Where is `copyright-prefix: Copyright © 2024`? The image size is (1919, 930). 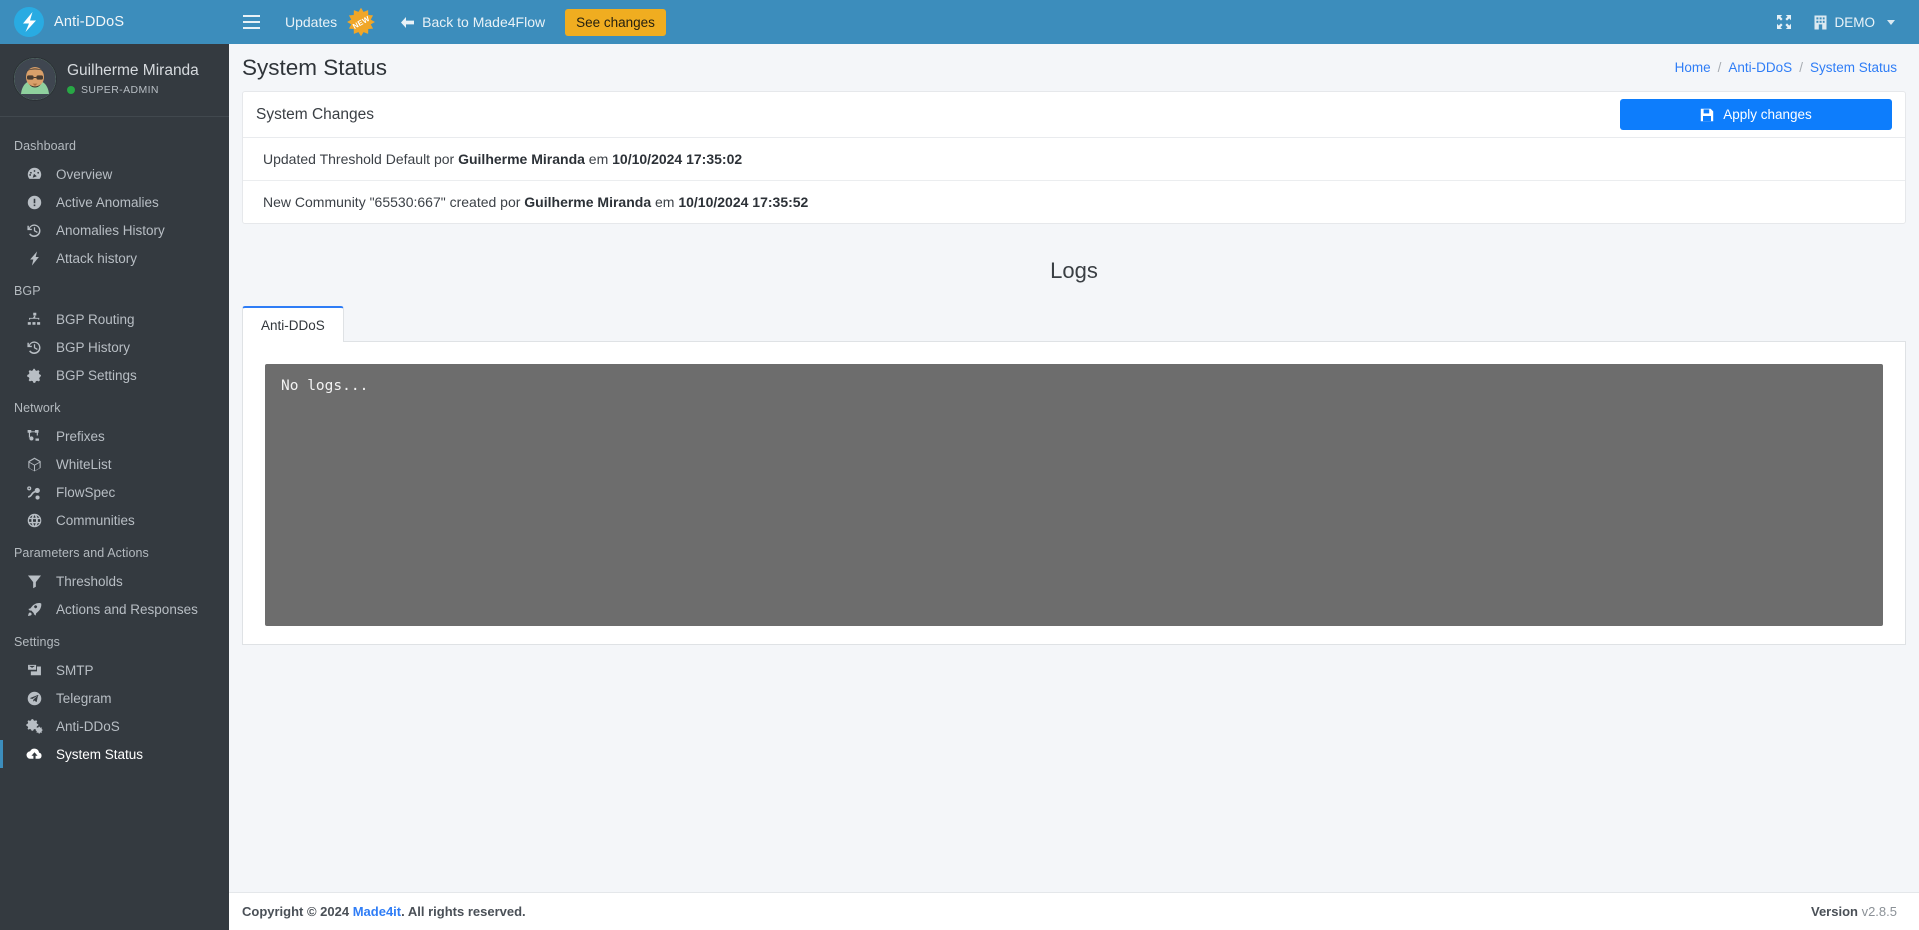 copyright-prefix: Copyright © 2024 is located at coordinates (297, 911).